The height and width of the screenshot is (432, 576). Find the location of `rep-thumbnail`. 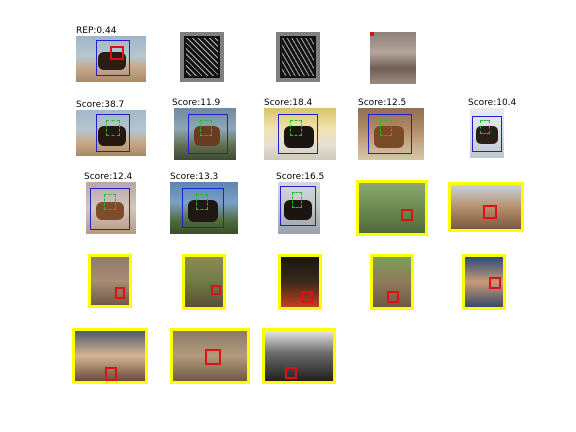

rep-thumbnail is located at coordinates (111, 59).